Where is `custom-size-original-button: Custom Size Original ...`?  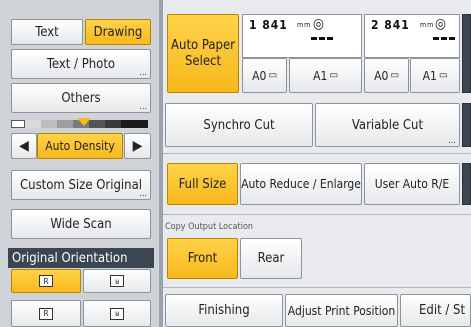
custom-size-original-button: Custom Size Original ... is located at coordinates (81, 185).